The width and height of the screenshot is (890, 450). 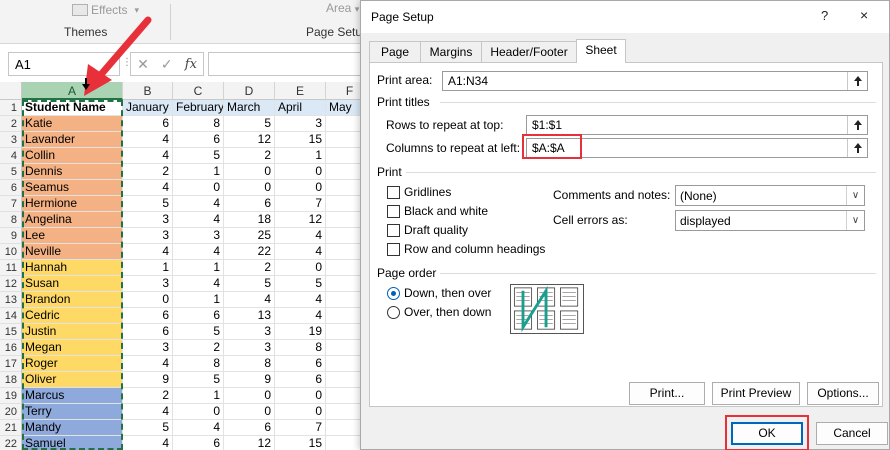 I want to click on formula-input, so click(x=288, y=64).